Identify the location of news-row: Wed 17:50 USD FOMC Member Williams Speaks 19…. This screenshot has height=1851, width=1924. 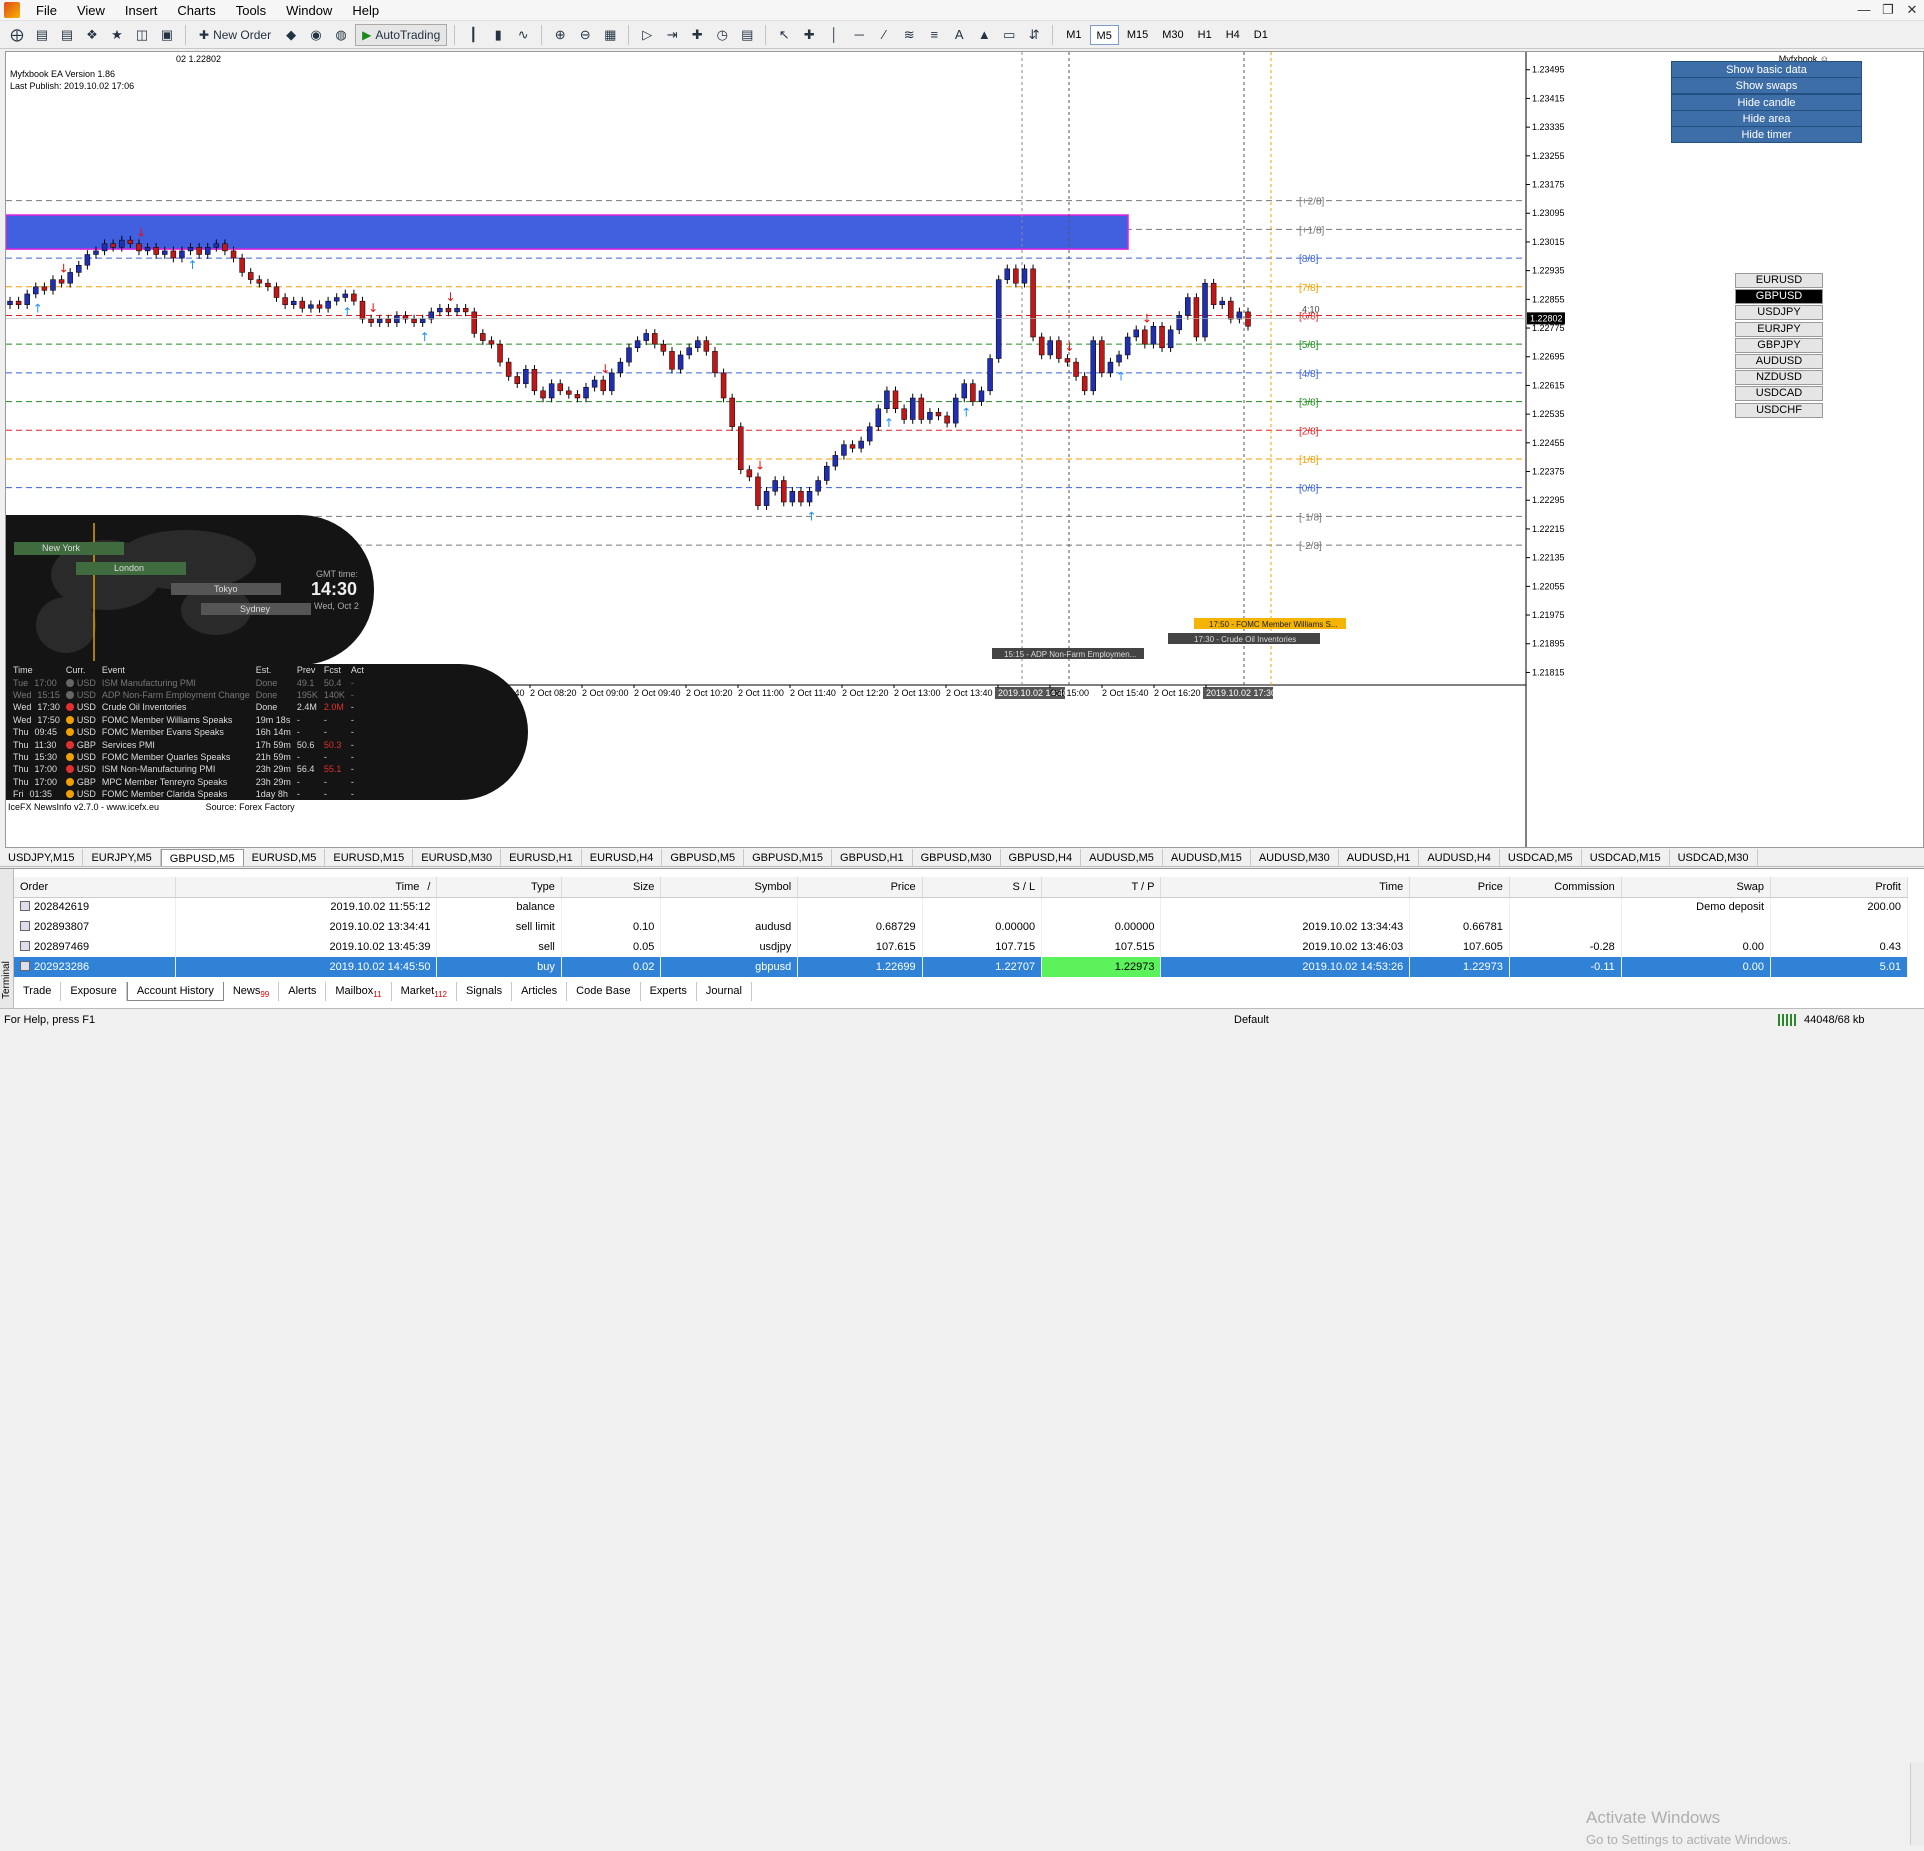
(188, 720).